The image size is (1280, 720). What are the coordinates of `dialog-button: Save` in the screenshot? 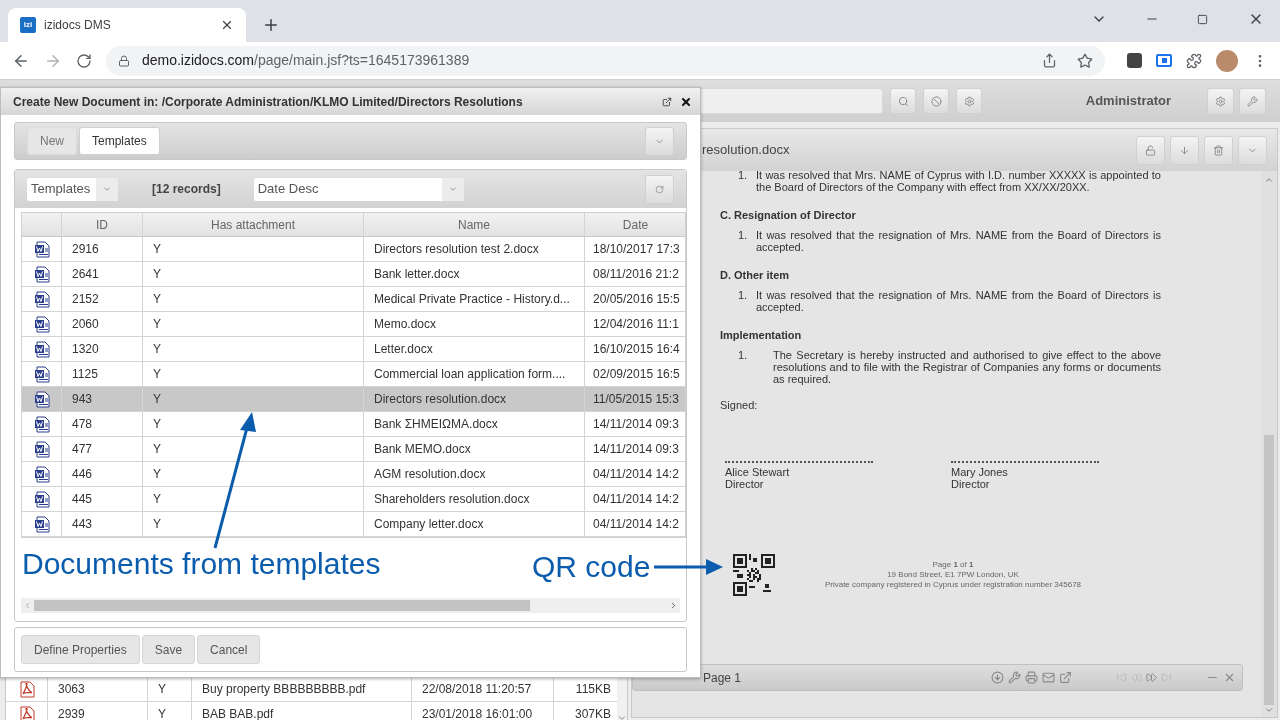 It's located at (168, 649).